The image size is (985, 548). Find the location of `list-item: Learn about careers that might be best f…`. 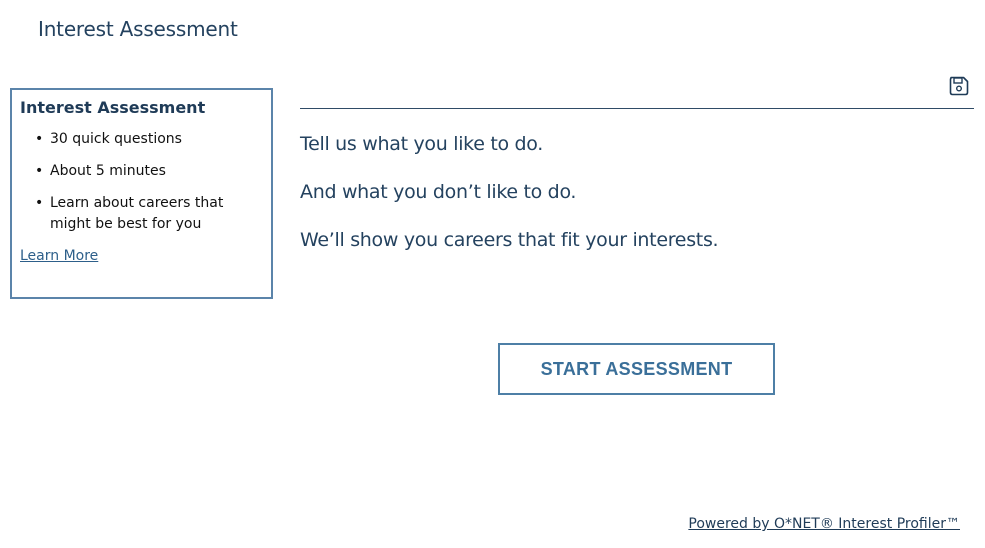

list-item: Learn about careers that might be best f… is located at coordinates (149, 214).